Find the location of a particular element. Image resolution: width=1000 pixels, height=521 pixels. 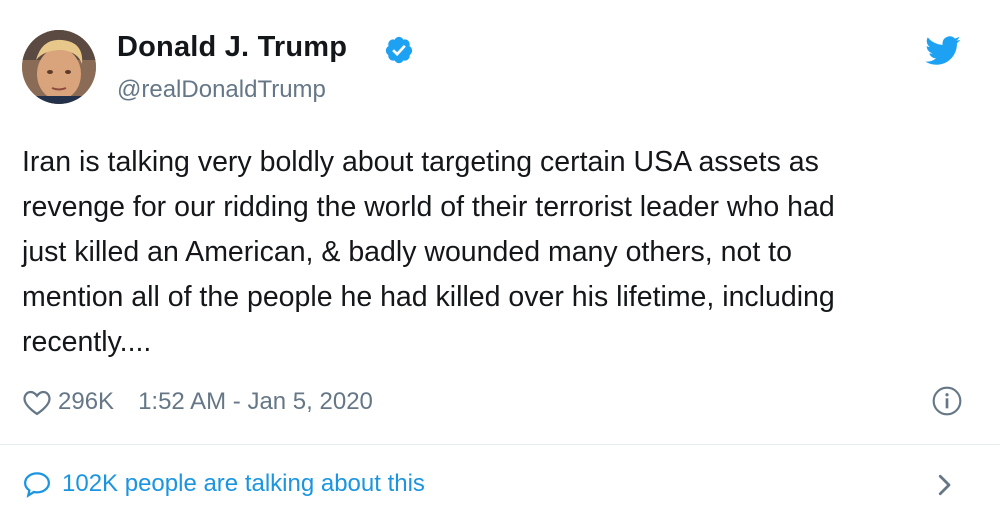

verified-badge-icon is located at coordinates (399, 50).